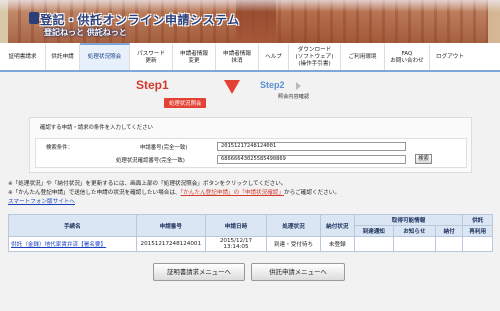 This screenshot has height=311, width=500. I want to click on nav-download: ダウンロード (ソフトウェア) (操作手引書), so click(315, 56).